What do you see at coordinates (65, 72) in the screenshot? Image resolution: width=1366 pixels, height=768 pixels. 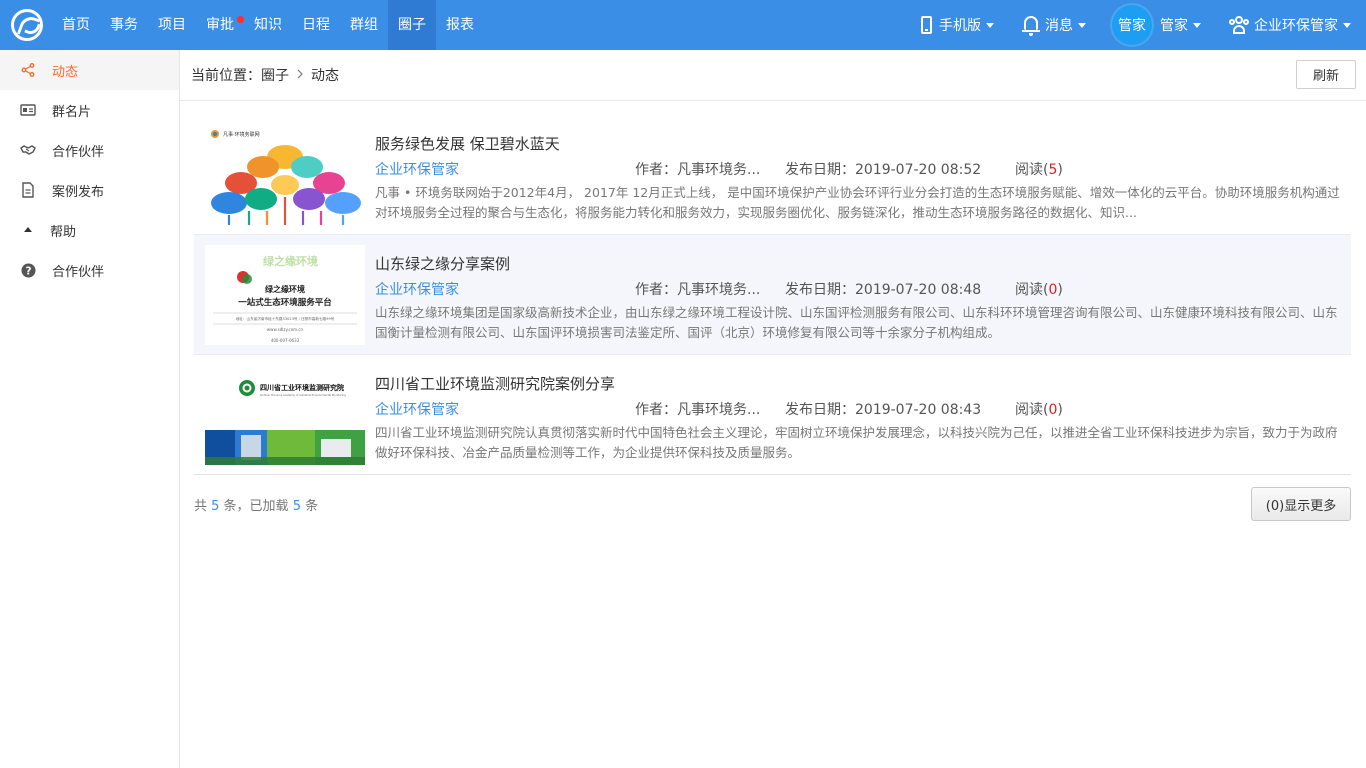 I see `sidebar-item-label: 动态` at bounding box center [65, 72].